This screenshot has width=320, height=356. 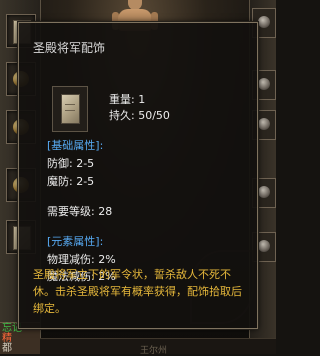 What do you see at coordinates (137, 291) in the screenshot?
I see `item-description: 圣殿将军立下的军令状，誓杀敌人不死不休。击杀圣殿将军有概率获得，配饰拾取后绑定。` at bounding box center [137, 291].